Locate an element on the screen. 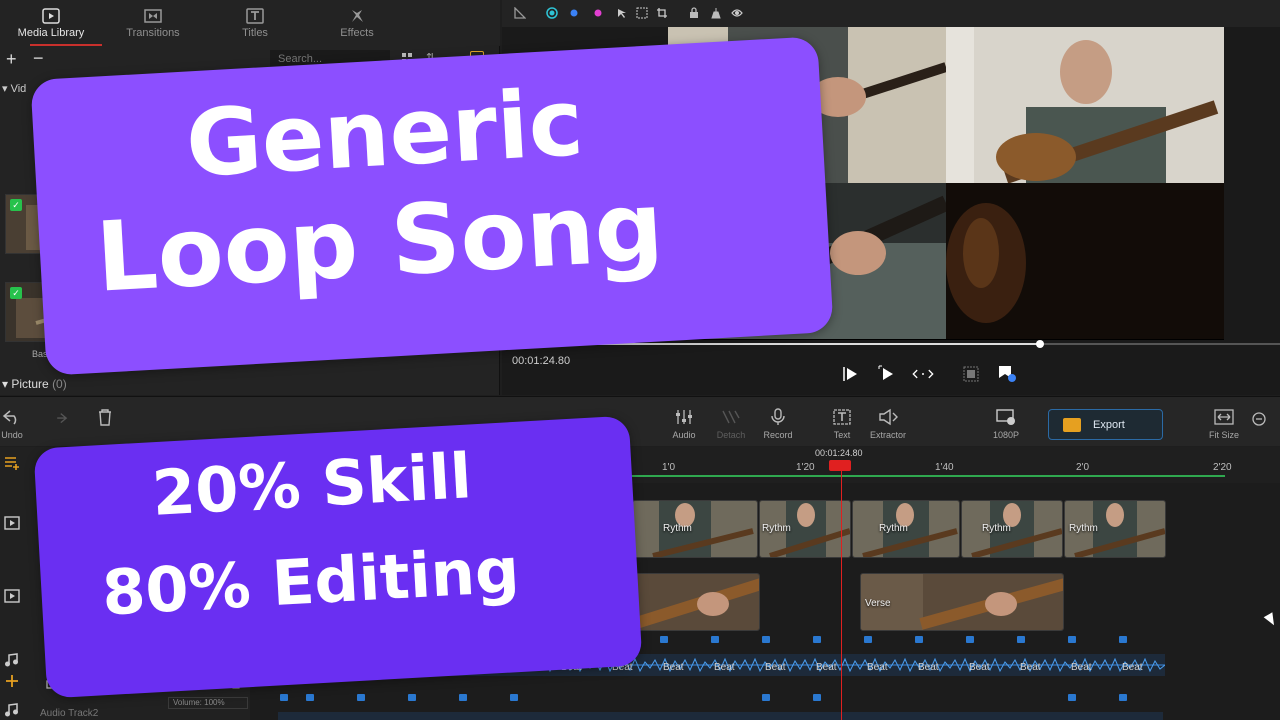 The image size is (1280, 720). video-clip: Verse is located at coordinates (962, 602).